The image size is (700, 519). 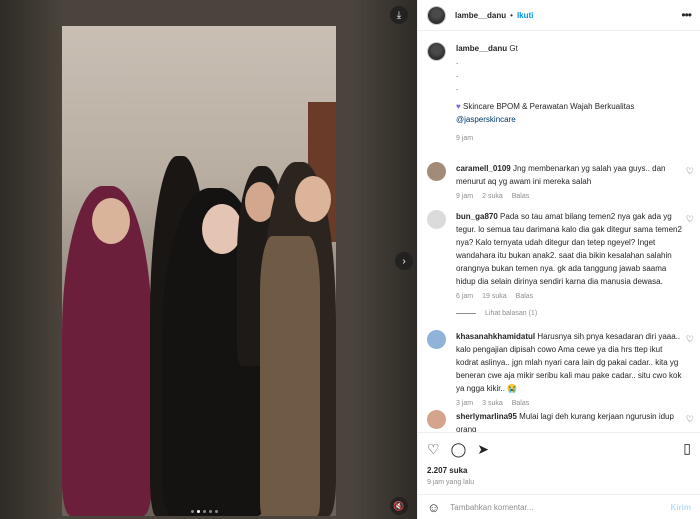 I want to click on bookmark-icon: ▯, so click(x=687, y=448).